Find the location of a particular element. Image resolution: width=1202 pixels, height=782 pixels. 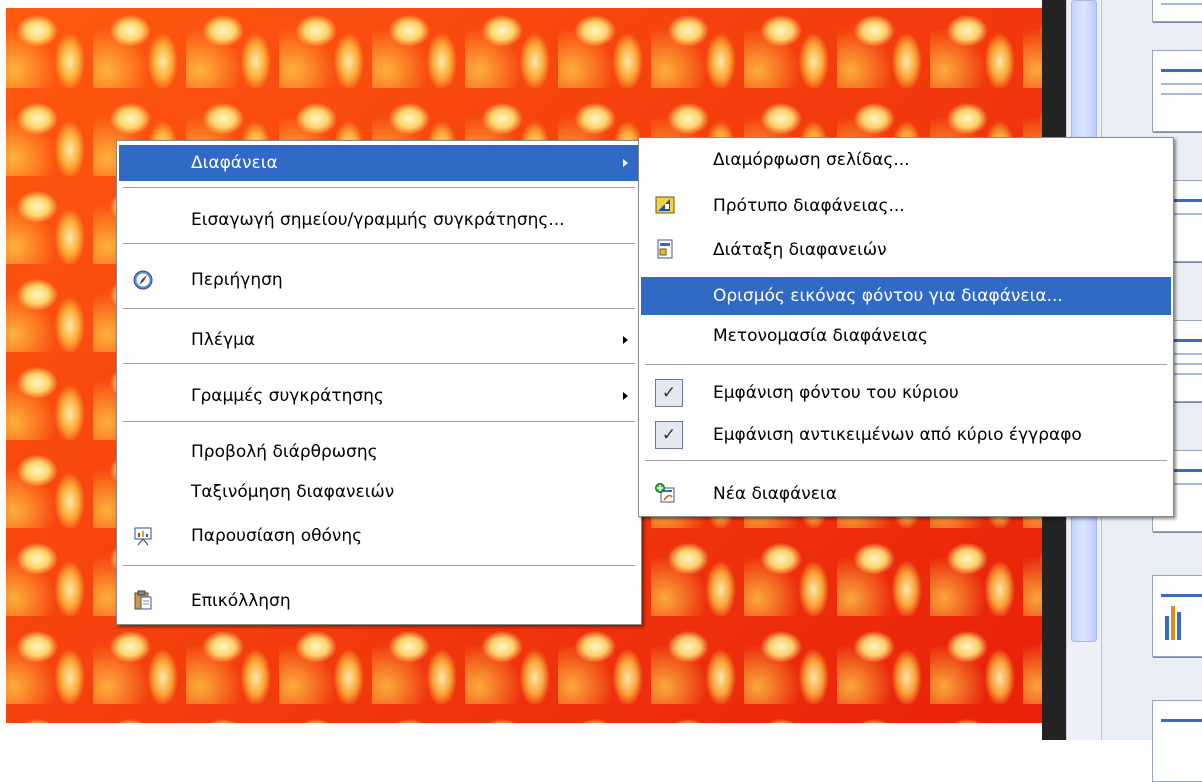

menu-item-slide-sorter: Ταξινόμηση διαφανειών is located at coordinates (379, 492).